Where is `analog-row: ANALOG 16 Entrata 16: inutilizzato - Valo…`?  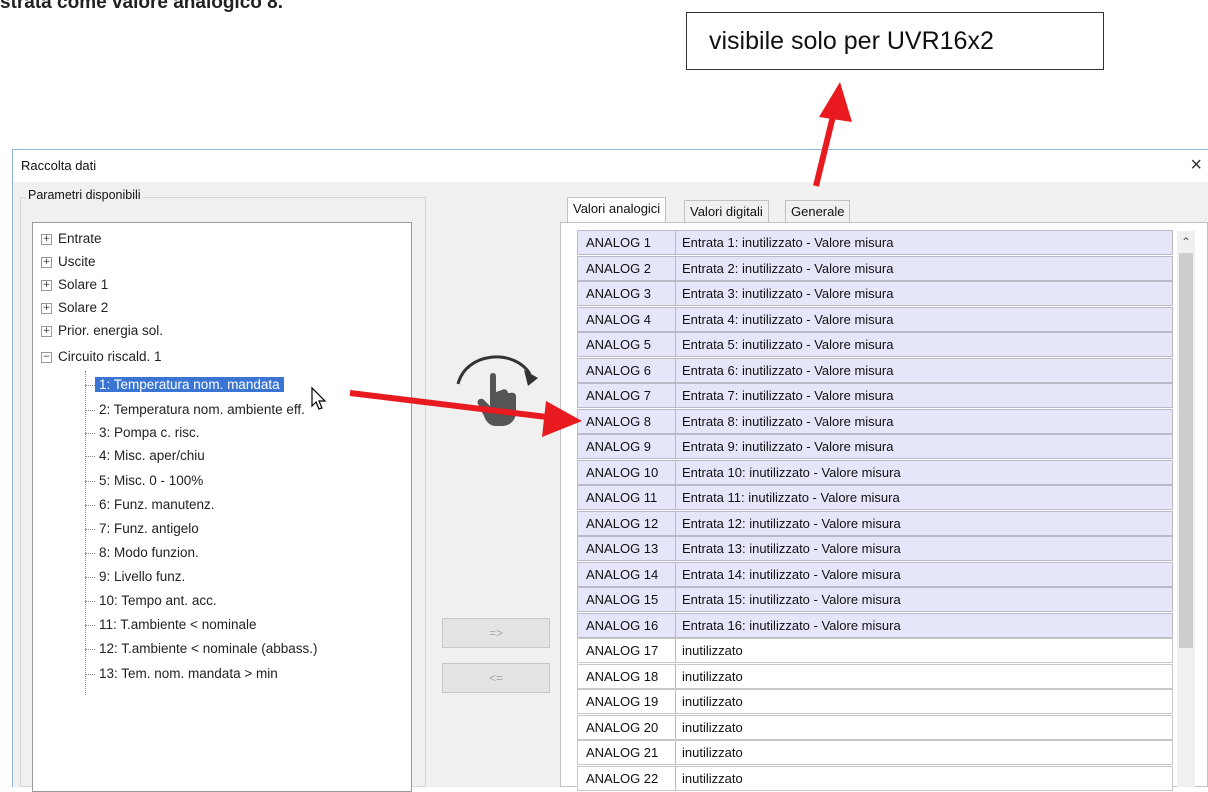 analog-row: ANALOG 16 Entrata 16: inutilizzato - Valo… is located at coordinates (875, 625).